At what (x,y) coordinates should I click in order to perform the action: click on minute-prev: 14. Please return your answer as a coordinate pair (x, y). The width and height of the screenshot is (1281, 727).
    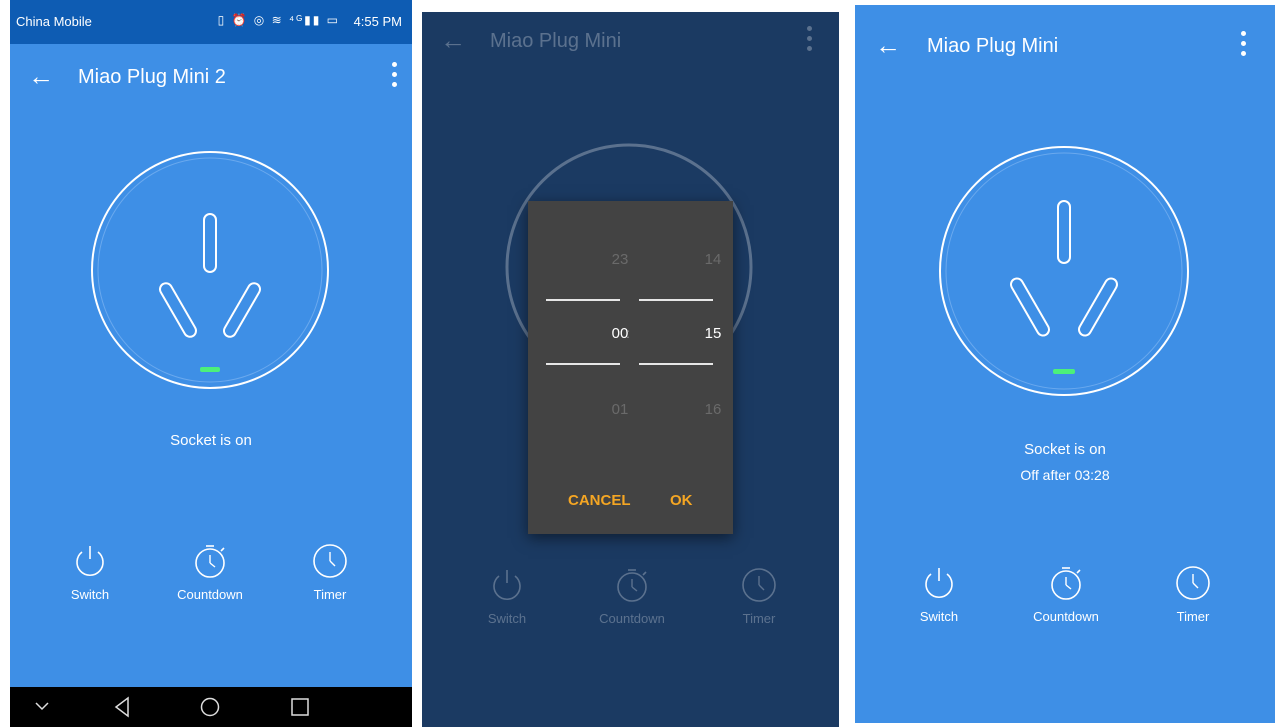
    Looking at the image, I should click on (713, 259).